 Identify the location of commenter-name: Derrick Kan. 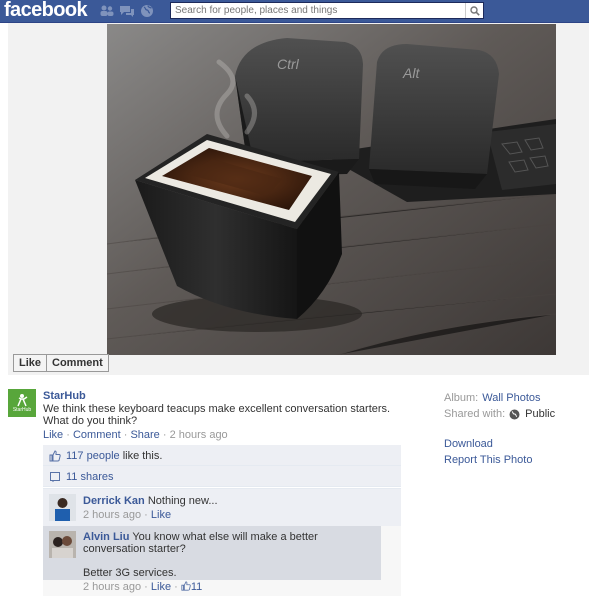
(114, 501).